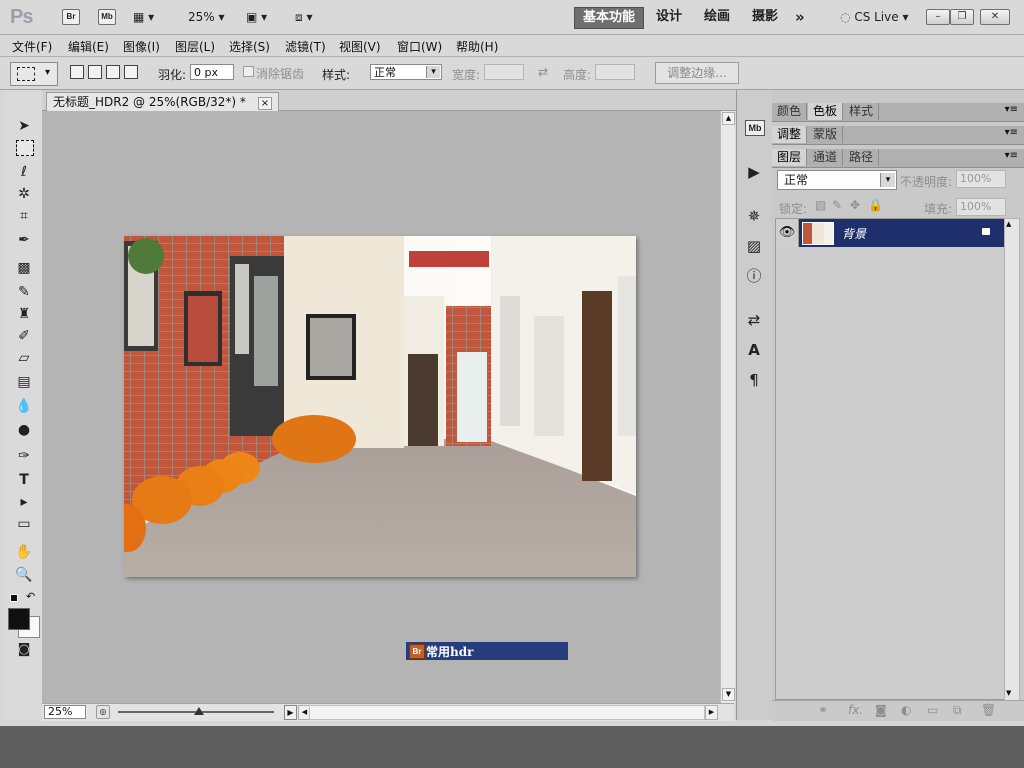 The image size is (1024, 768). I want to click on histogram-icon: ▨, so click(754, 246).